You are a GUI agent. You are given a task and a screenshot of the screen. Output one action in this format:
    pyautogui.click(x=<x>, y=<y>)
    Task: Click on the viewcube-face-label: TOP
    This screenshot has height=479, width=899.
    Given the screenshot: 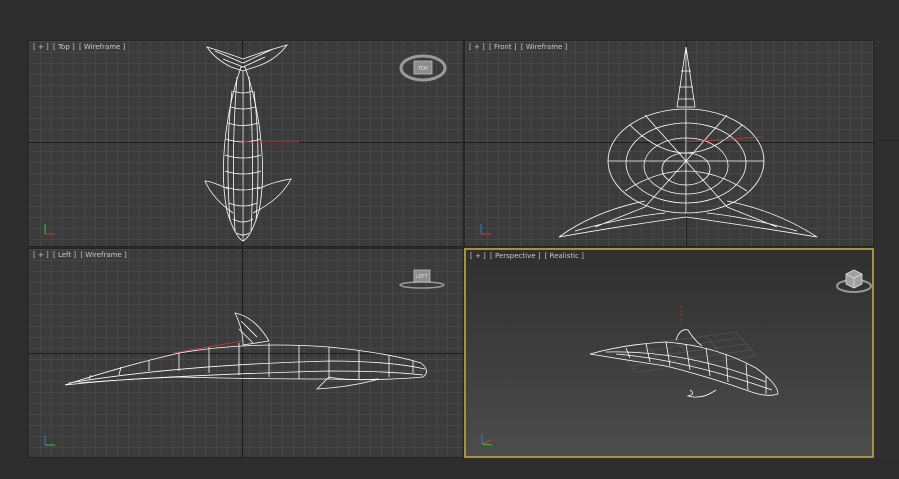 What is the action you would take?
    pyautogui.click(x=422, y=69)
    